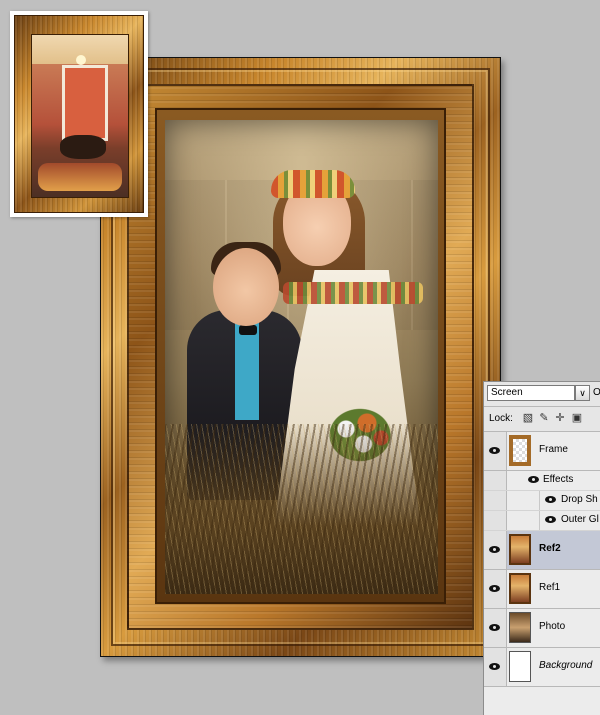 This screenshot has width=600, height=715. Describe the element at coordinates (553, 449) in the screenshot. I see `layer-name-frame: Frame` at that location.